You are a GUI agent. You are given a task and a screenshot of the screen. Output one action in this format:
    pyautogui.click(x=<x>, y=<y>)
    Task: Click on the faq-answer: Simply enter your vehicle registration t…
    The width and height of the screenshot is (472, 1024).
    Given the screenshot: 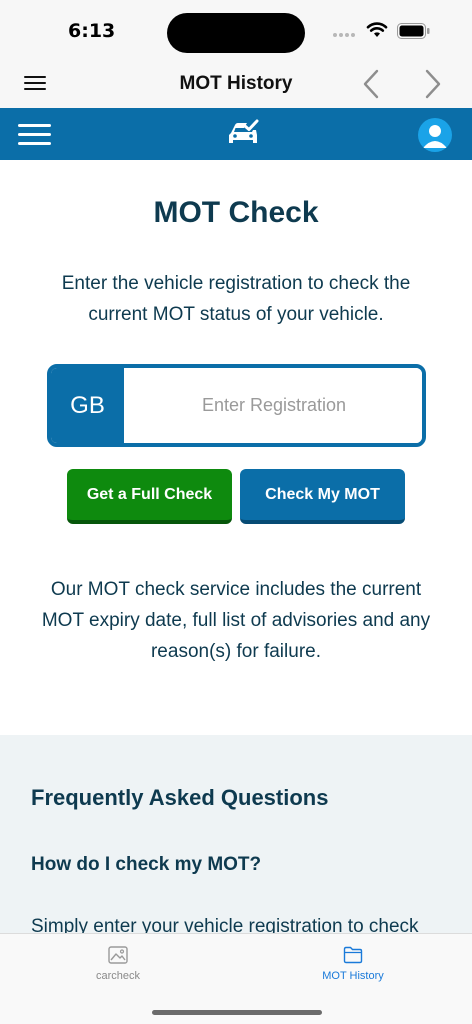 What is the action you would take?
    pyautogui.click(x=225, y=924)
    